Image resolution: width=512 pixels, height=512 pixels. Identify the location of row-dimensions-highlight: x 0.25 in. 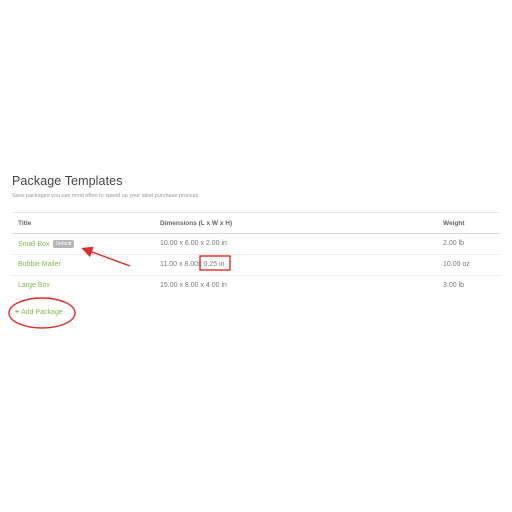
(211, 264).